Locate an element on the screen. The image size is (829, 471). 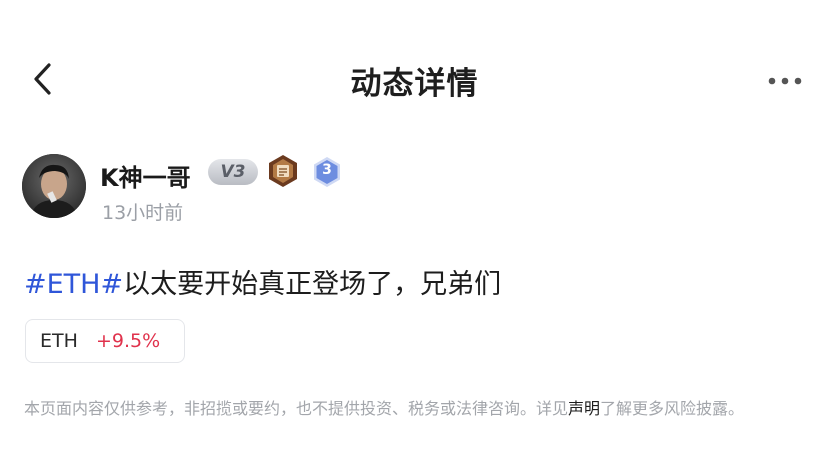
medal-icon is located at coordinates (283, 171).